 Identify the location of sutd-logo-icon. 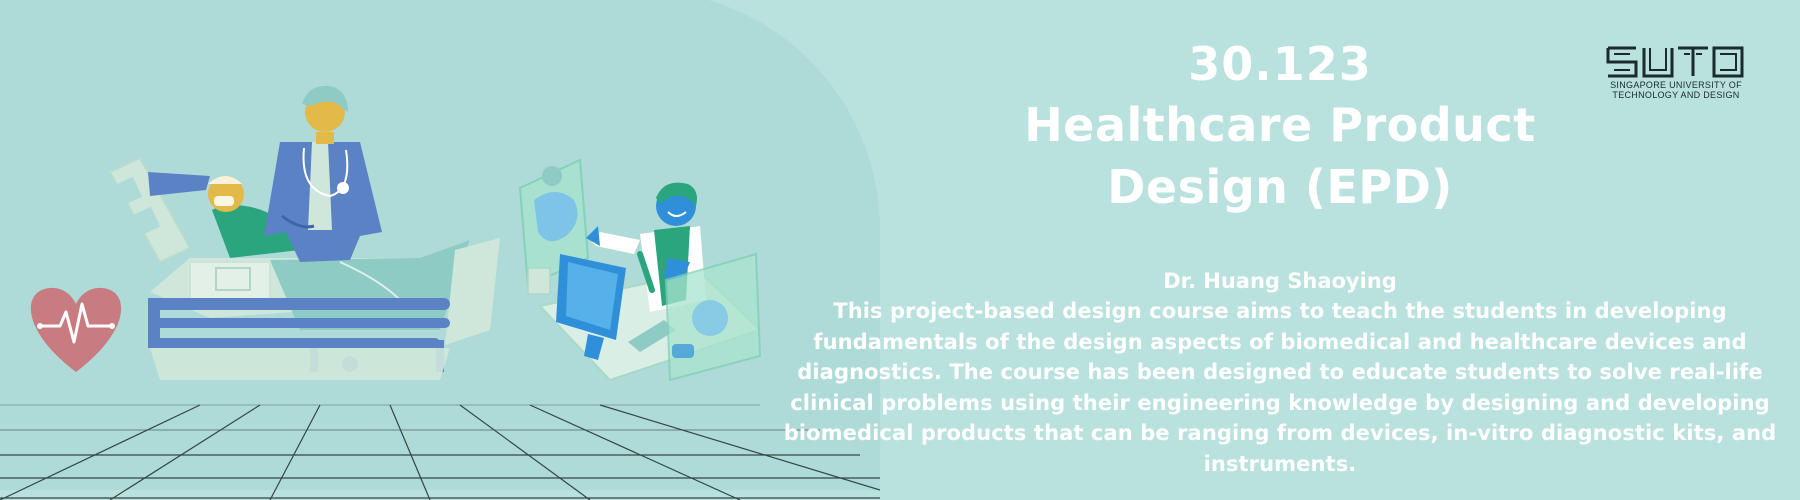
(1675, 62).